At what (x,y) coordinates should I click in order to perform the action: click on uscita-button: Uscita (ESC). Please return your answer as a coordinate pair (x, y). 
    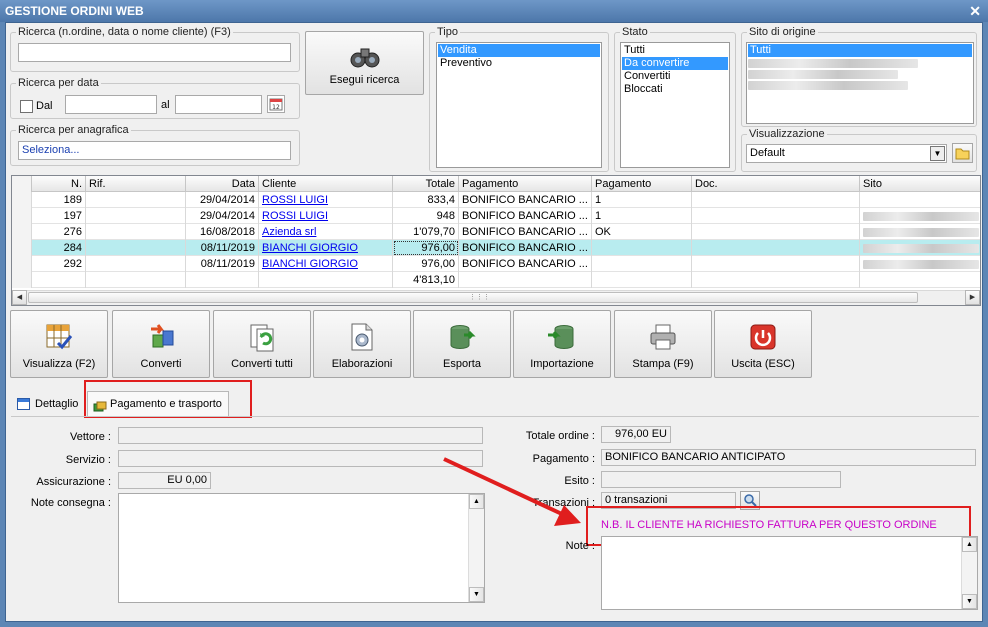
    Looking at the image, I should click on (763, 344).